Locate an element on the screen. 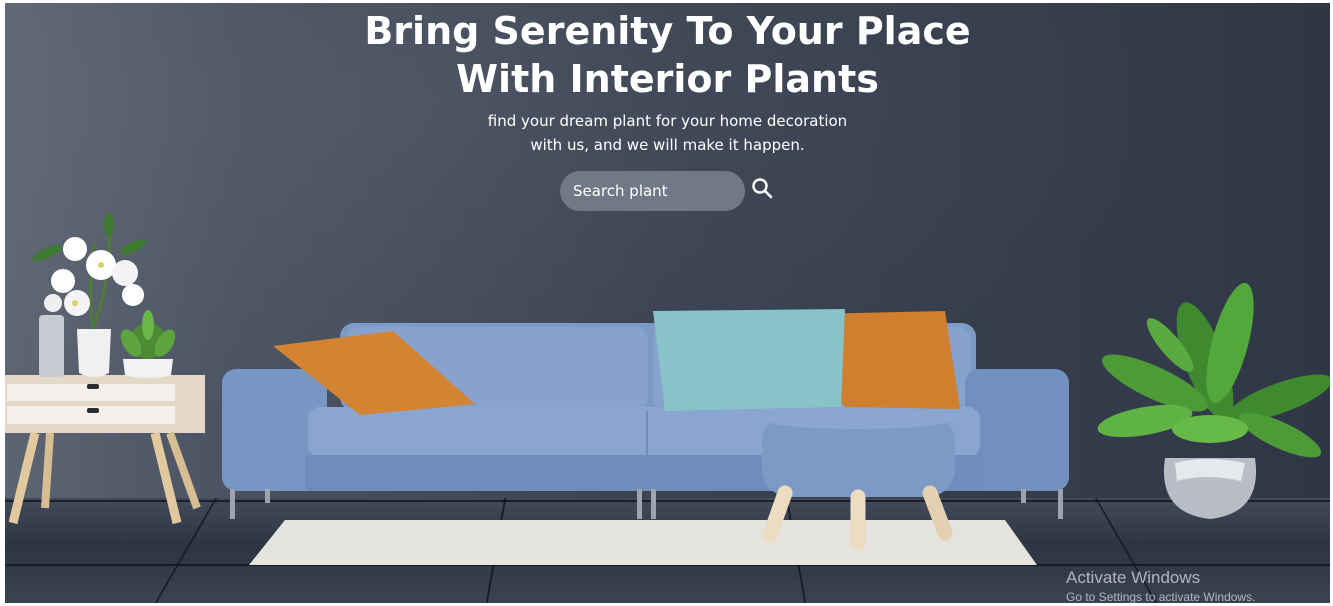  search-input is located at coordinates (652, 191).